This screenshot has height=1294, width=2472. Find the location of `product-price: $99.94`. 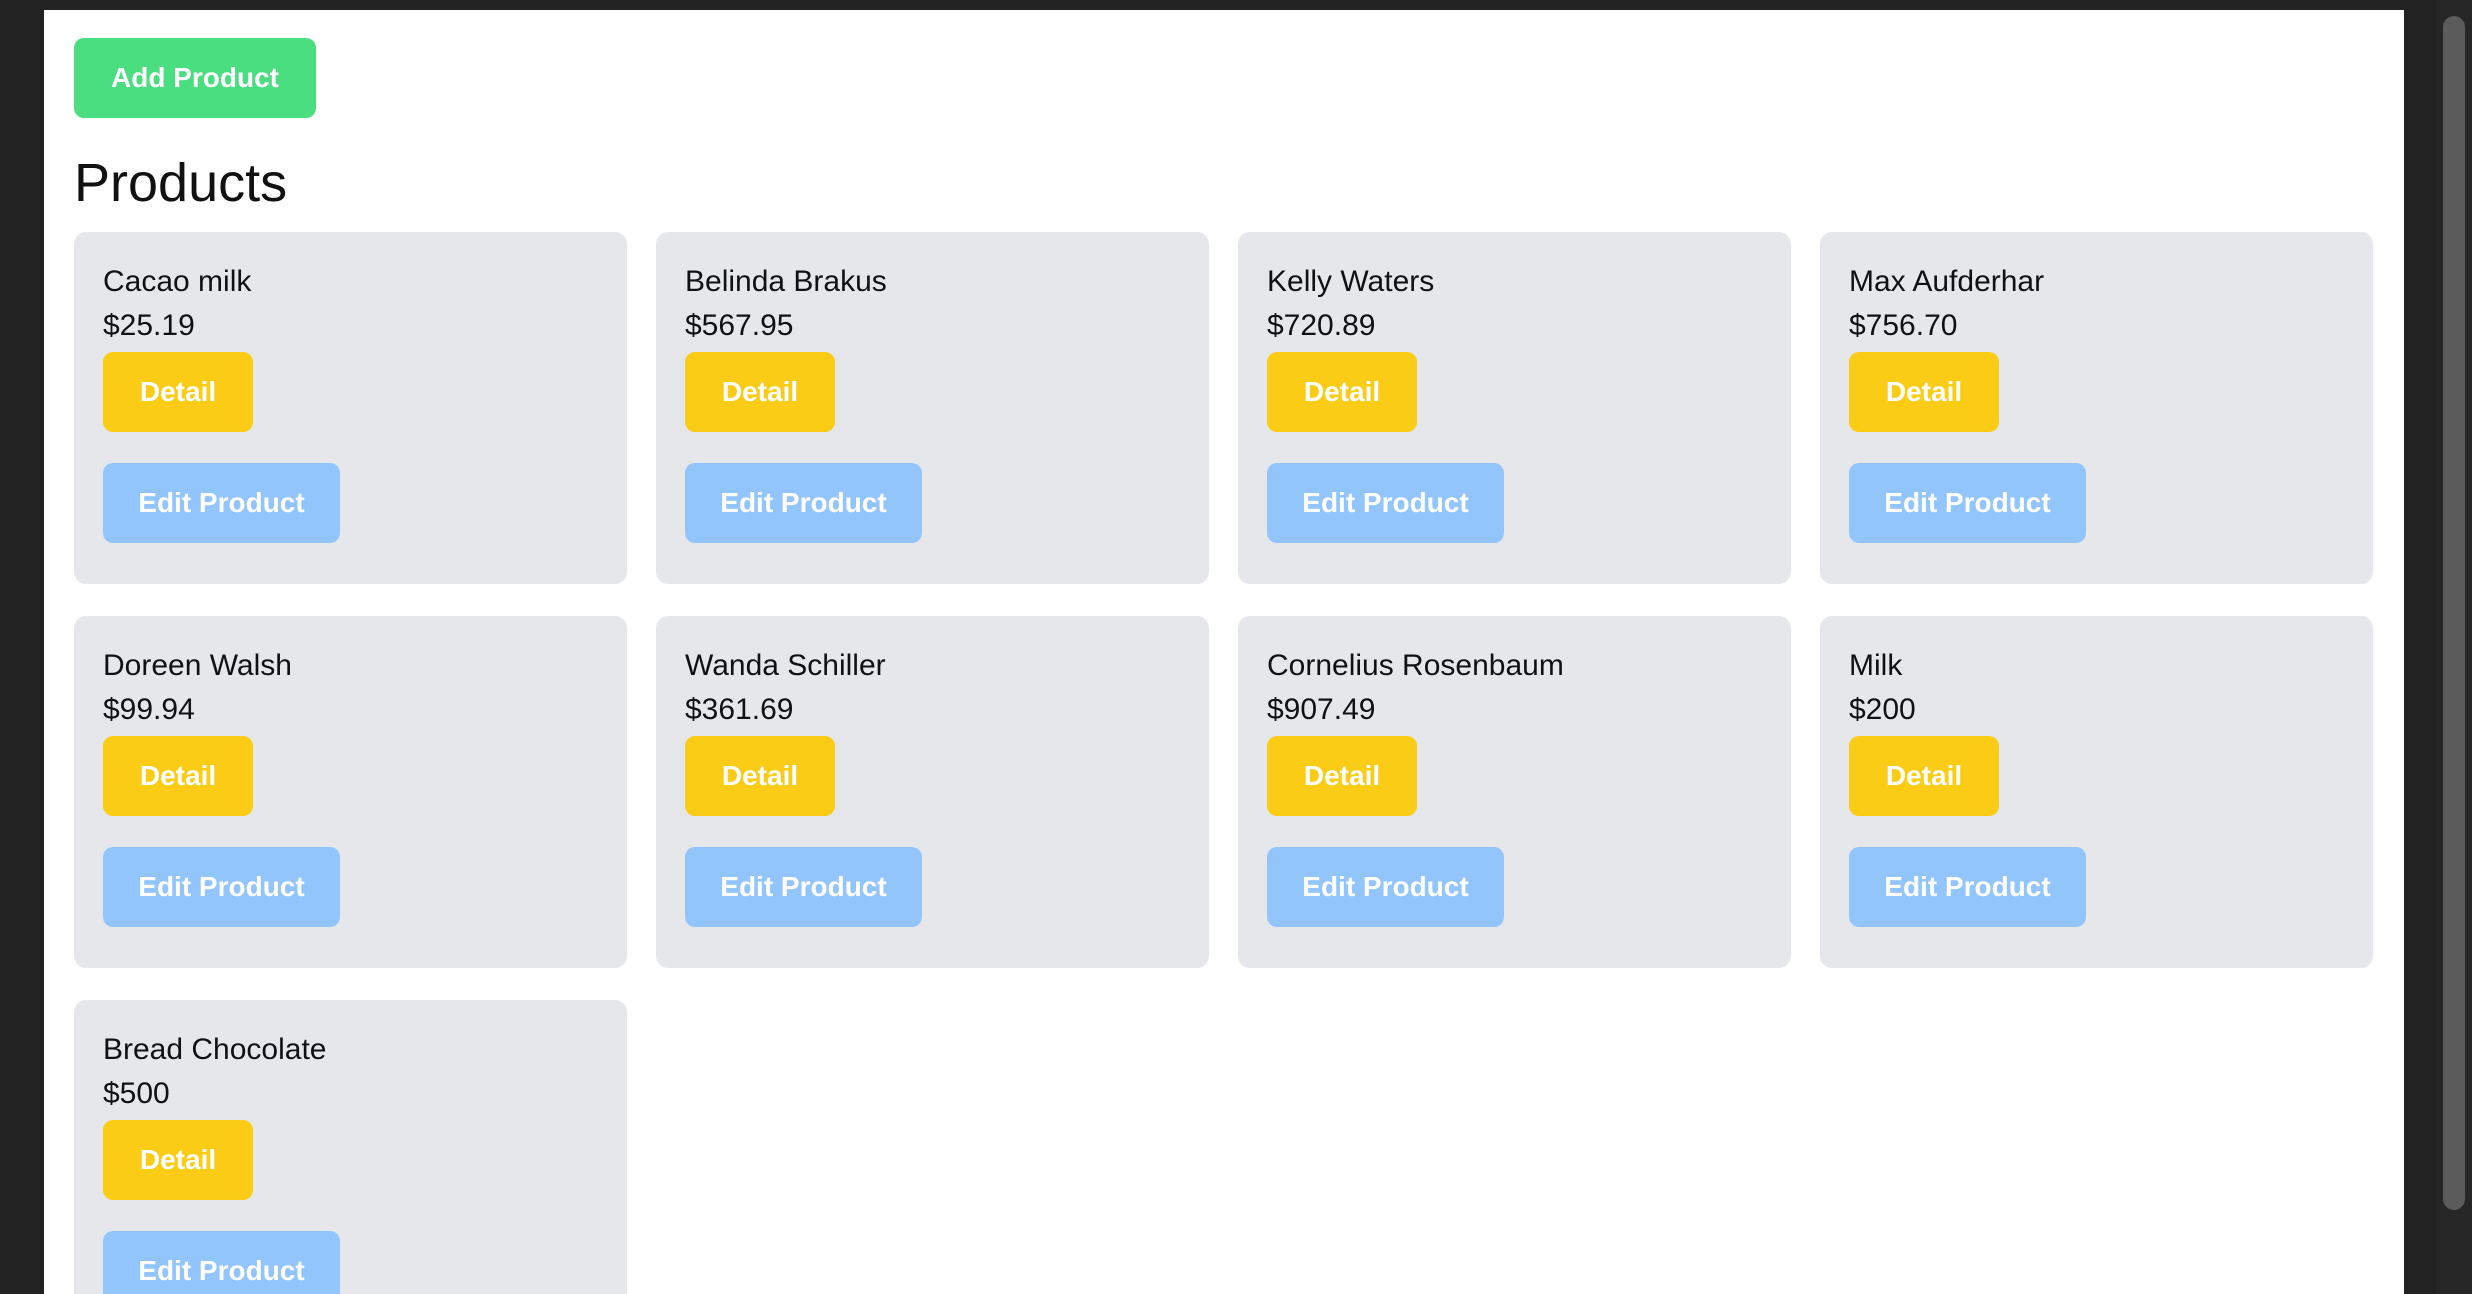

product-price: $99.94 is located at coordinates (149, 709).